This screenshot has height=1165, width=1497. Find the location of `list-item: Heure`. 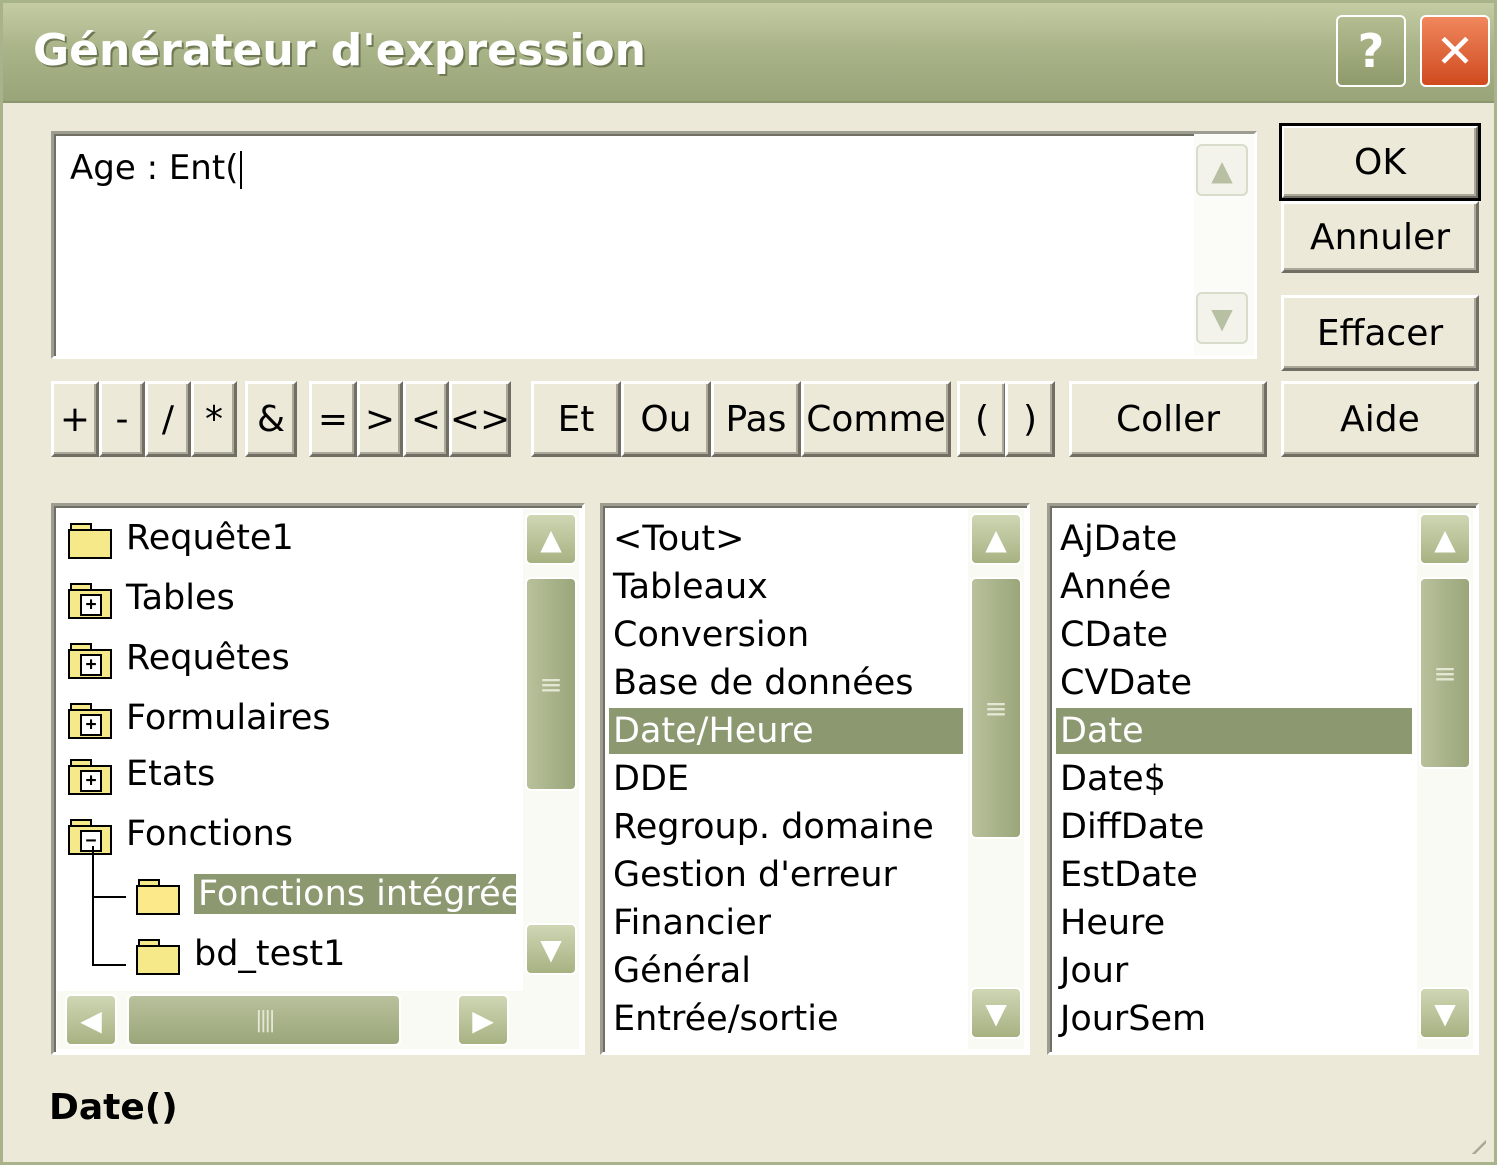

list-item: Heure is located at coordinates (1234, 923).